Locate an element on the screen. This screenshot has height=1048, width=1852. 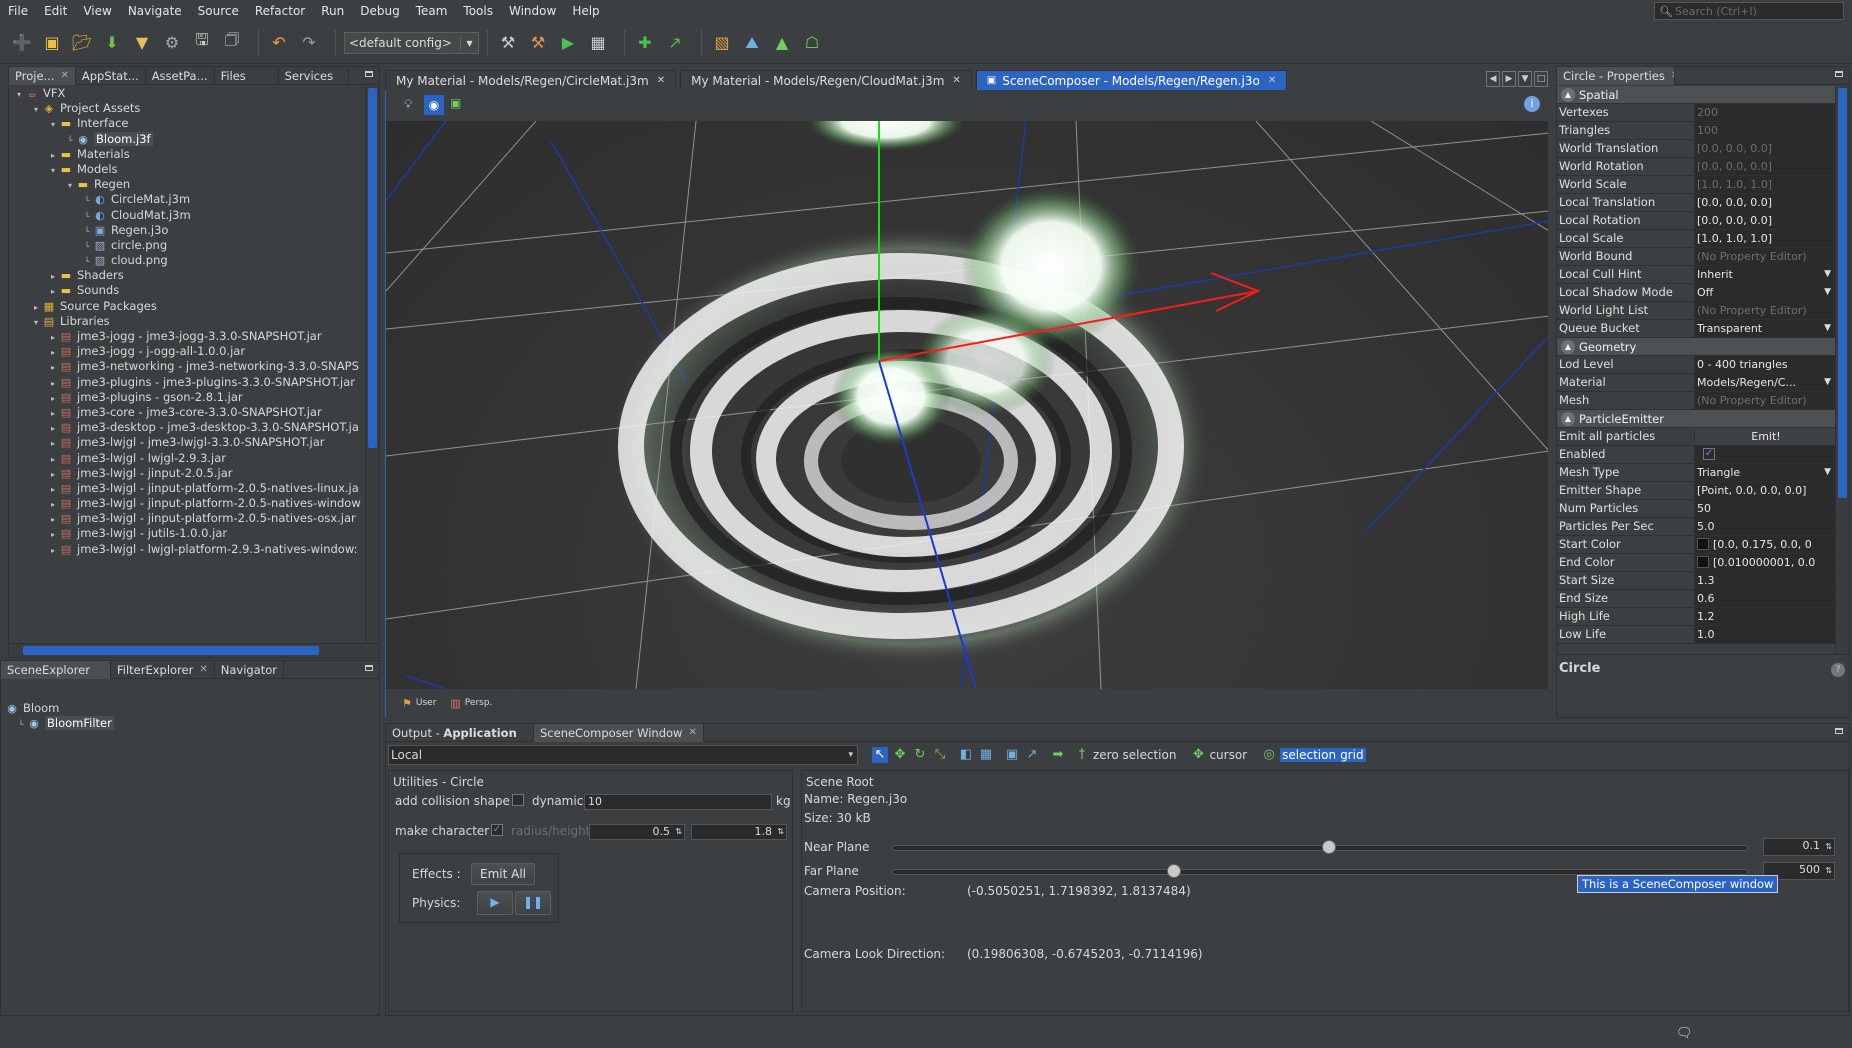
globe-icon: ◎ is located at coordinates (1269, 755).